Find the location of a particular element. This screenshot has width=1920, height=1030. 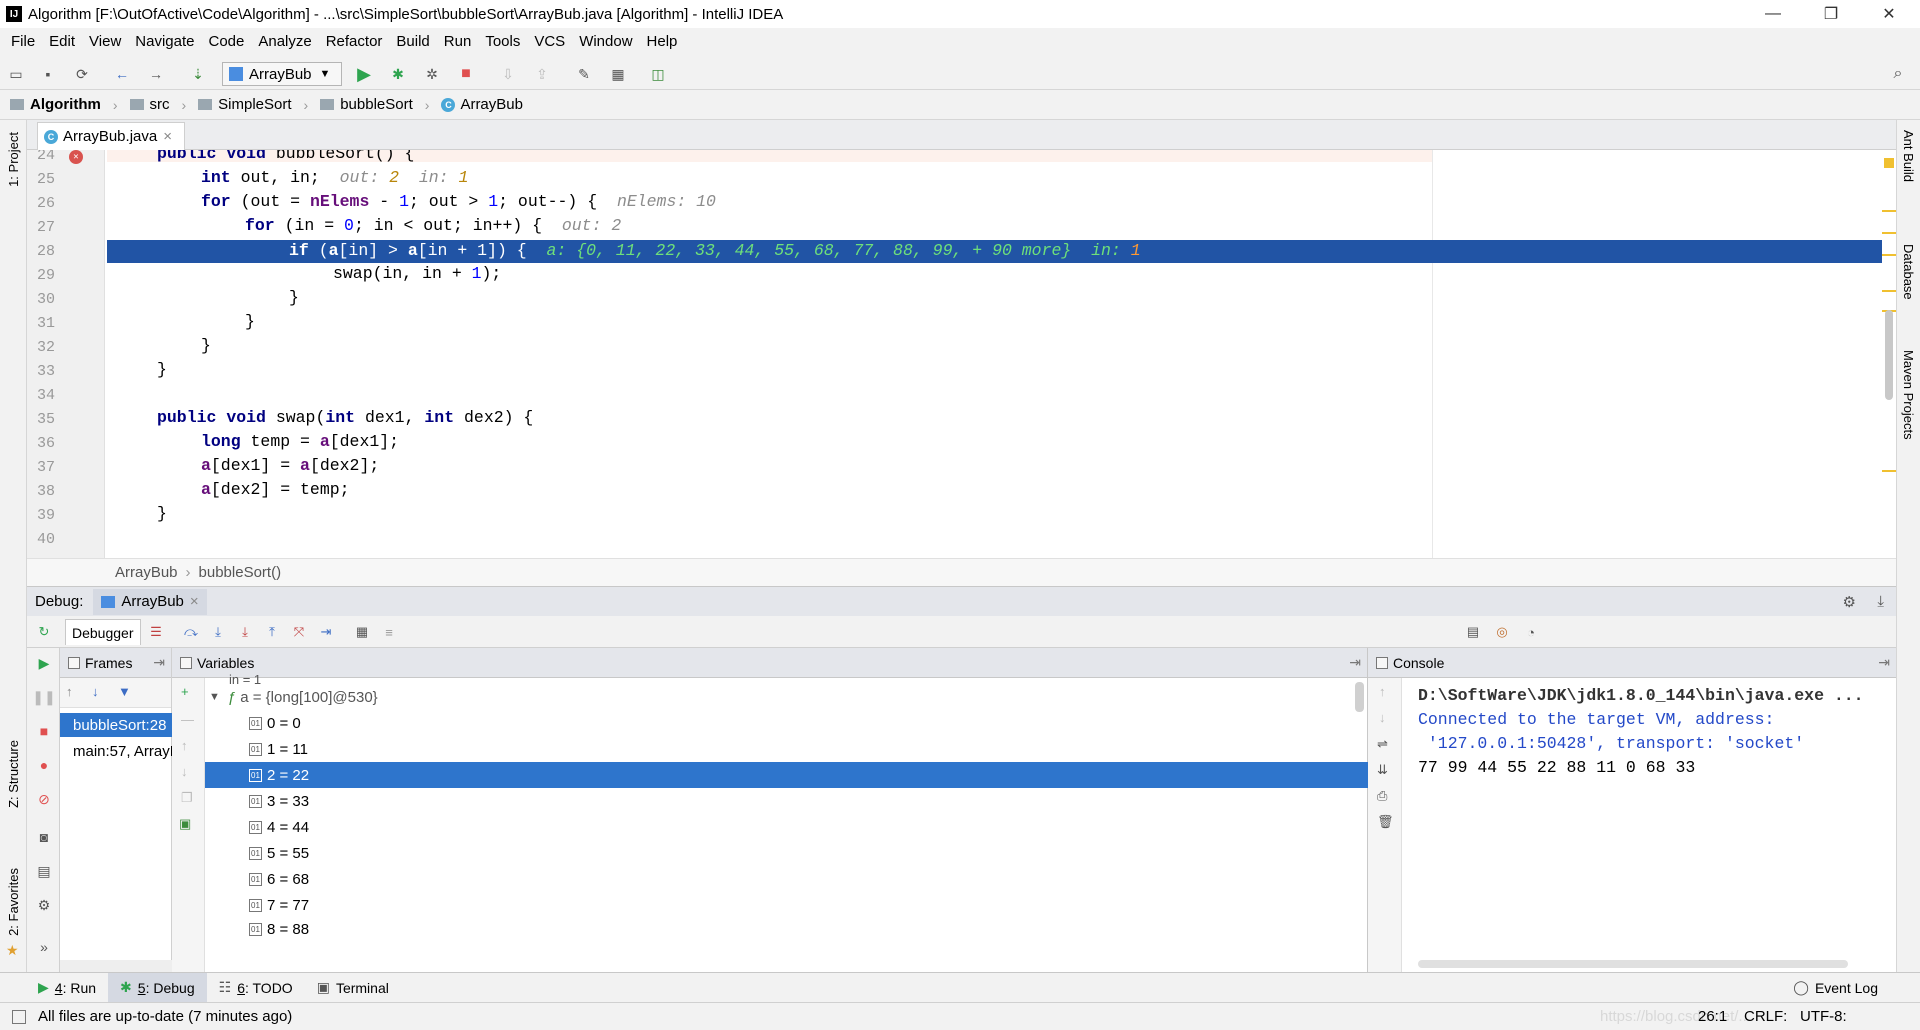

ant-build-tool-button: Ant Build is located at coordinates (1908, 156).